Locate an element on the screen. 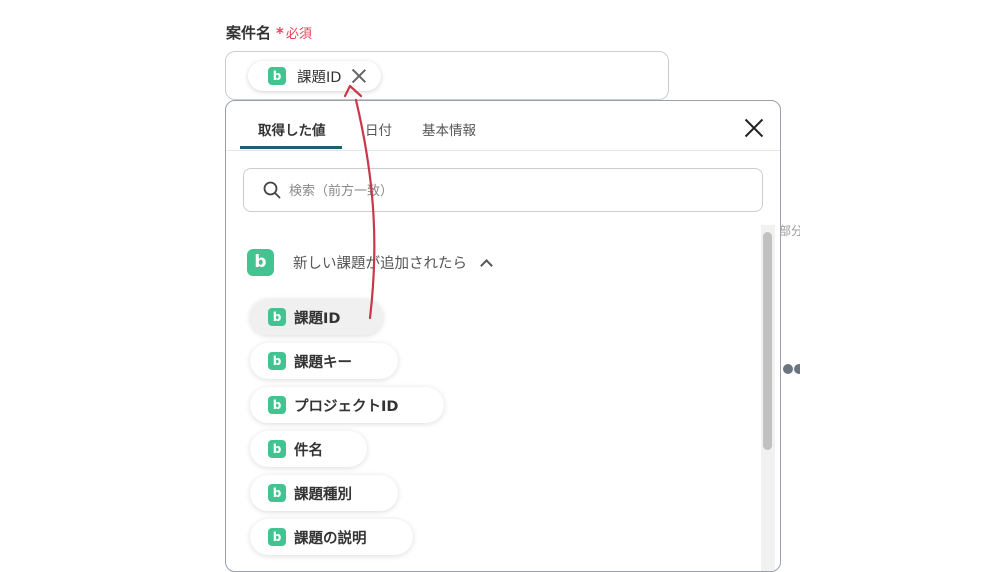 The image size is (1000, 572). trigger-group-header: b 新しい課題が追加されたら is located at coordinates (370, 262).